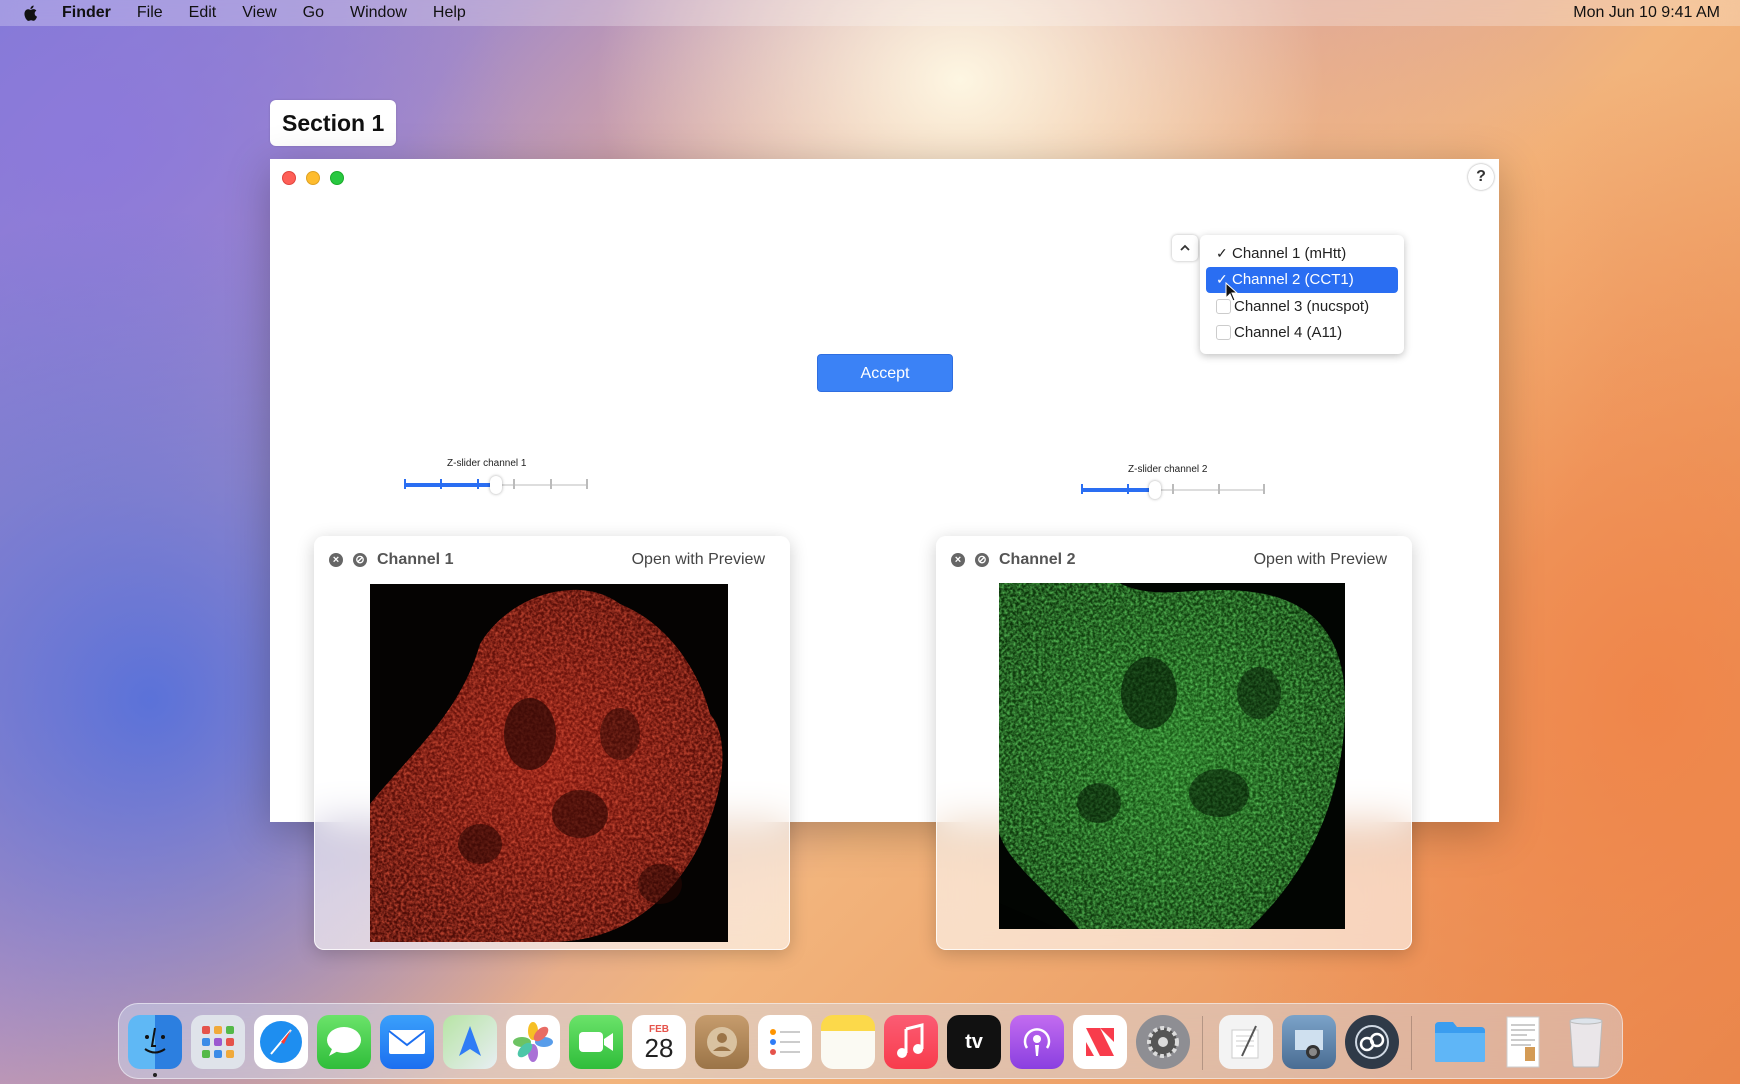 The image size is (1740, 1084). I want to click on channel-1-image, so click(549, 763).